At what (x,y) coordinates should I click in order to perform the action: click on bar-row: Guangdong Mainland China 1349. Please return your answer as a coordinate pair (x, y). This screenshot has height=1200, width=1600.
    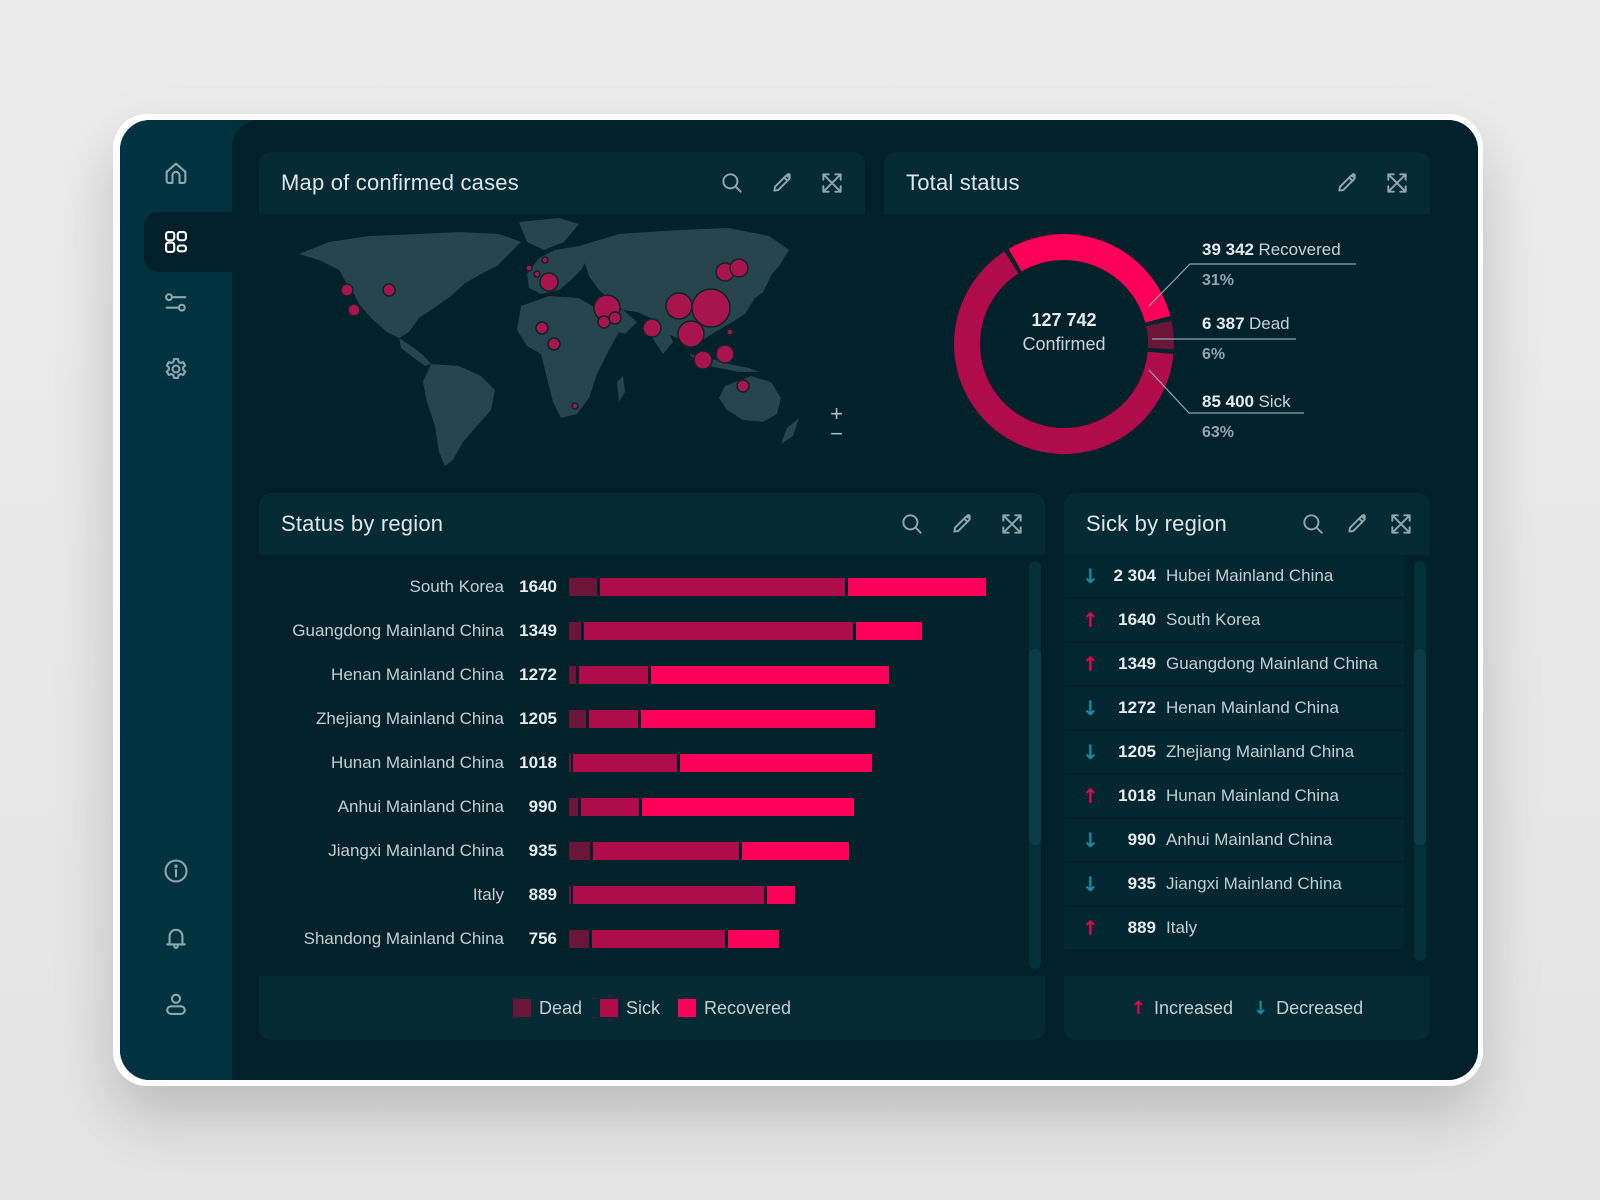
    Looking at the image, I should click on (639, 632).